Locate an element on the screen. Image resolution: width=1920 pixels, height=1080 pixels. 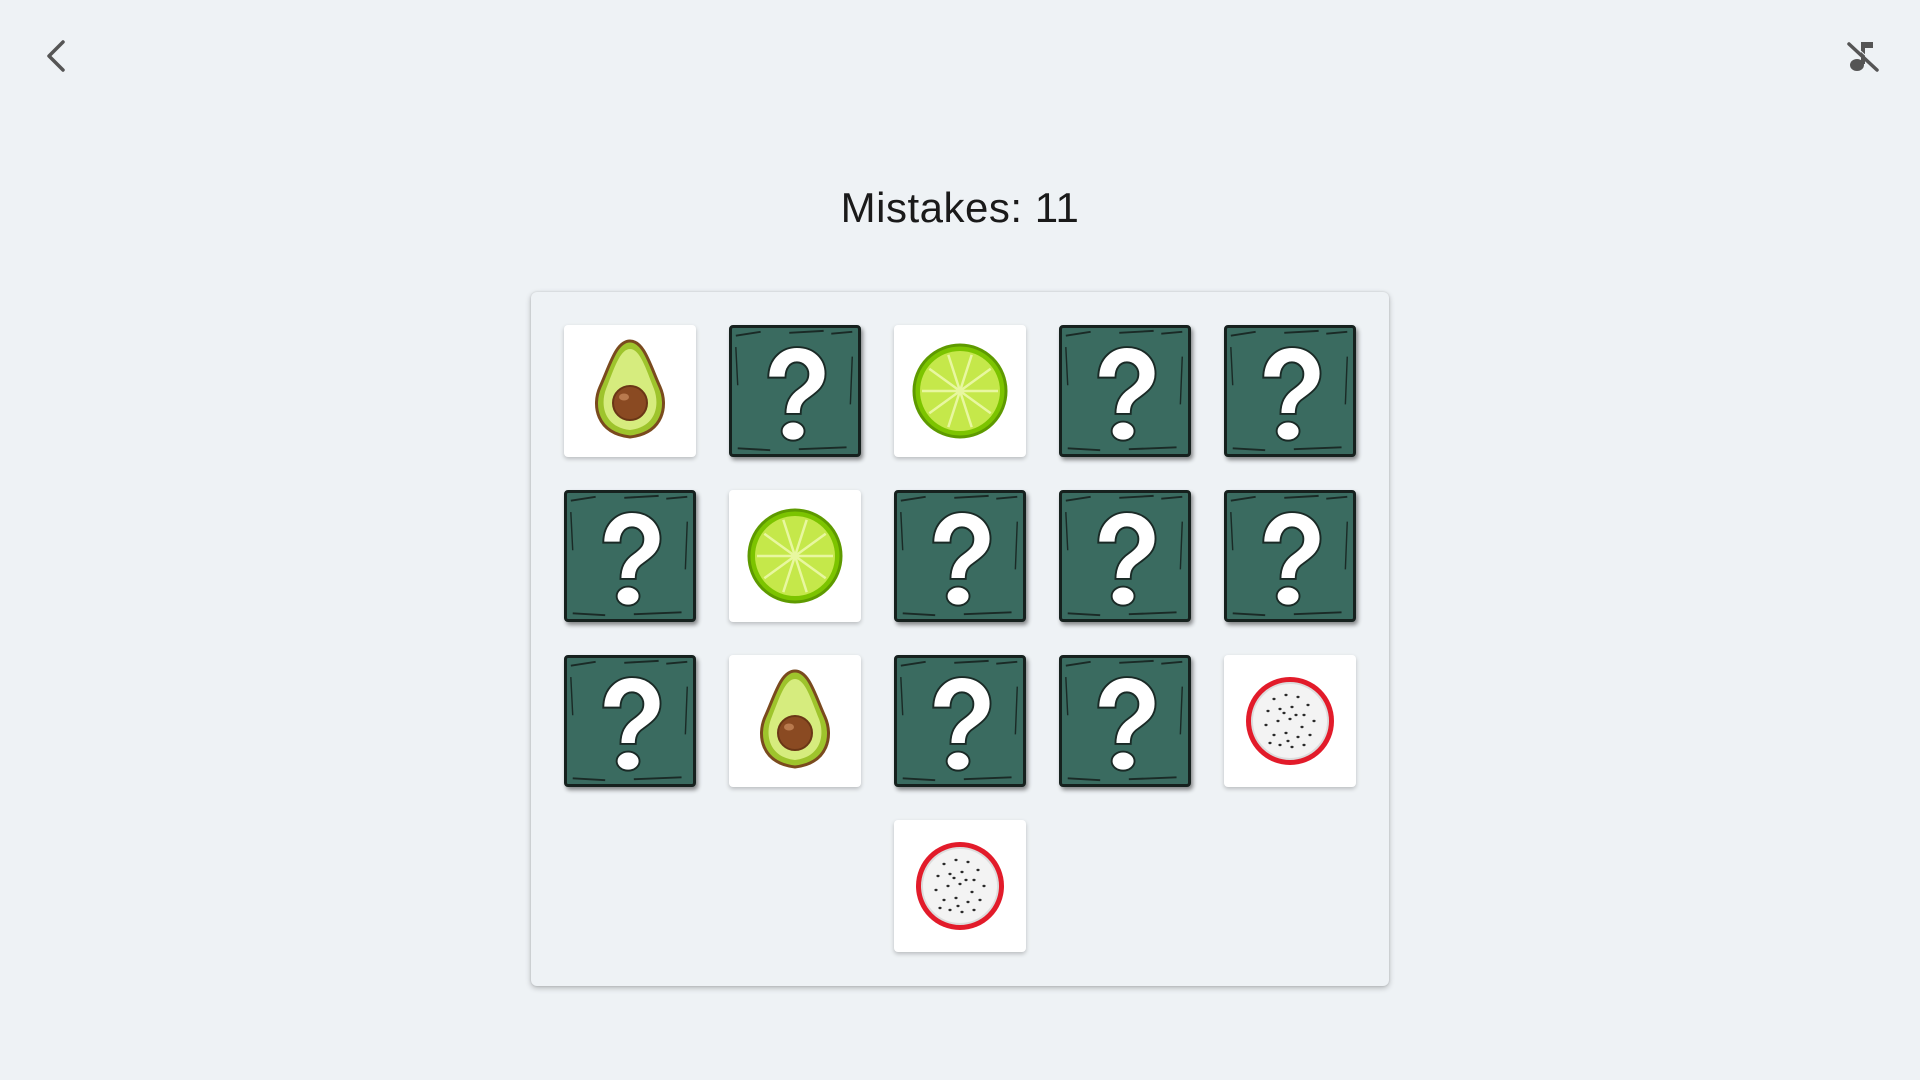
sound-toggle-button is located at coordinates (1863, 56).